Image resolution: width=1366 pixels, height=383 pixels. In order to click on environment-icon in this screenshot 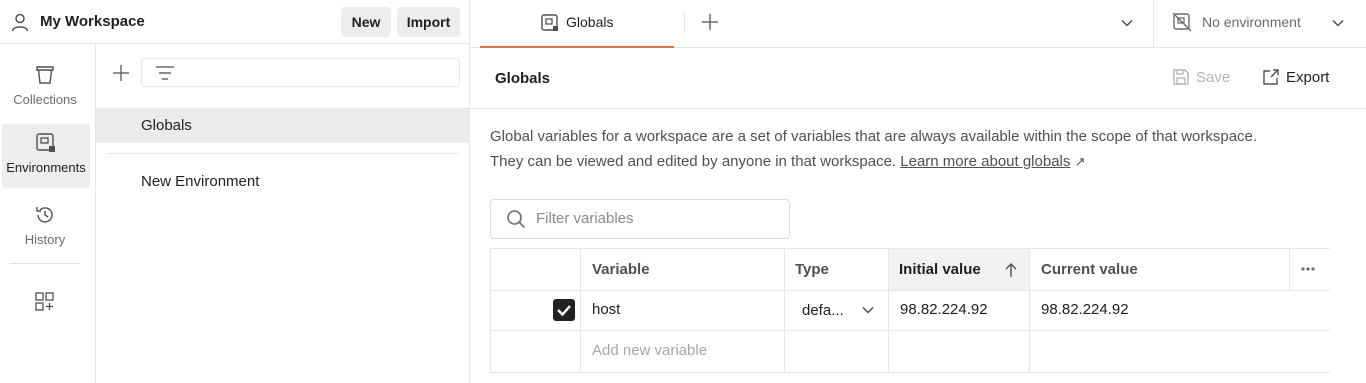, I will do `click(45, 142)`.